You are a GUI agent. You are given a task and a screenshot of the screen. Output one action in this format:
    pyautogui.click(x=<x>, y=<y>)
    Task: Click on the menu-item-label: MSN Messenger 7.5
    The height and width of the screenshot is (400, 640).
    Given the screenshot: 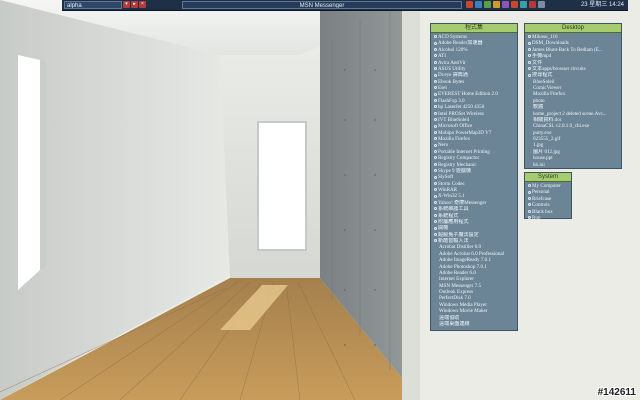 What is the action you would take?
    pyautogui.click(x=460, y=285)
    